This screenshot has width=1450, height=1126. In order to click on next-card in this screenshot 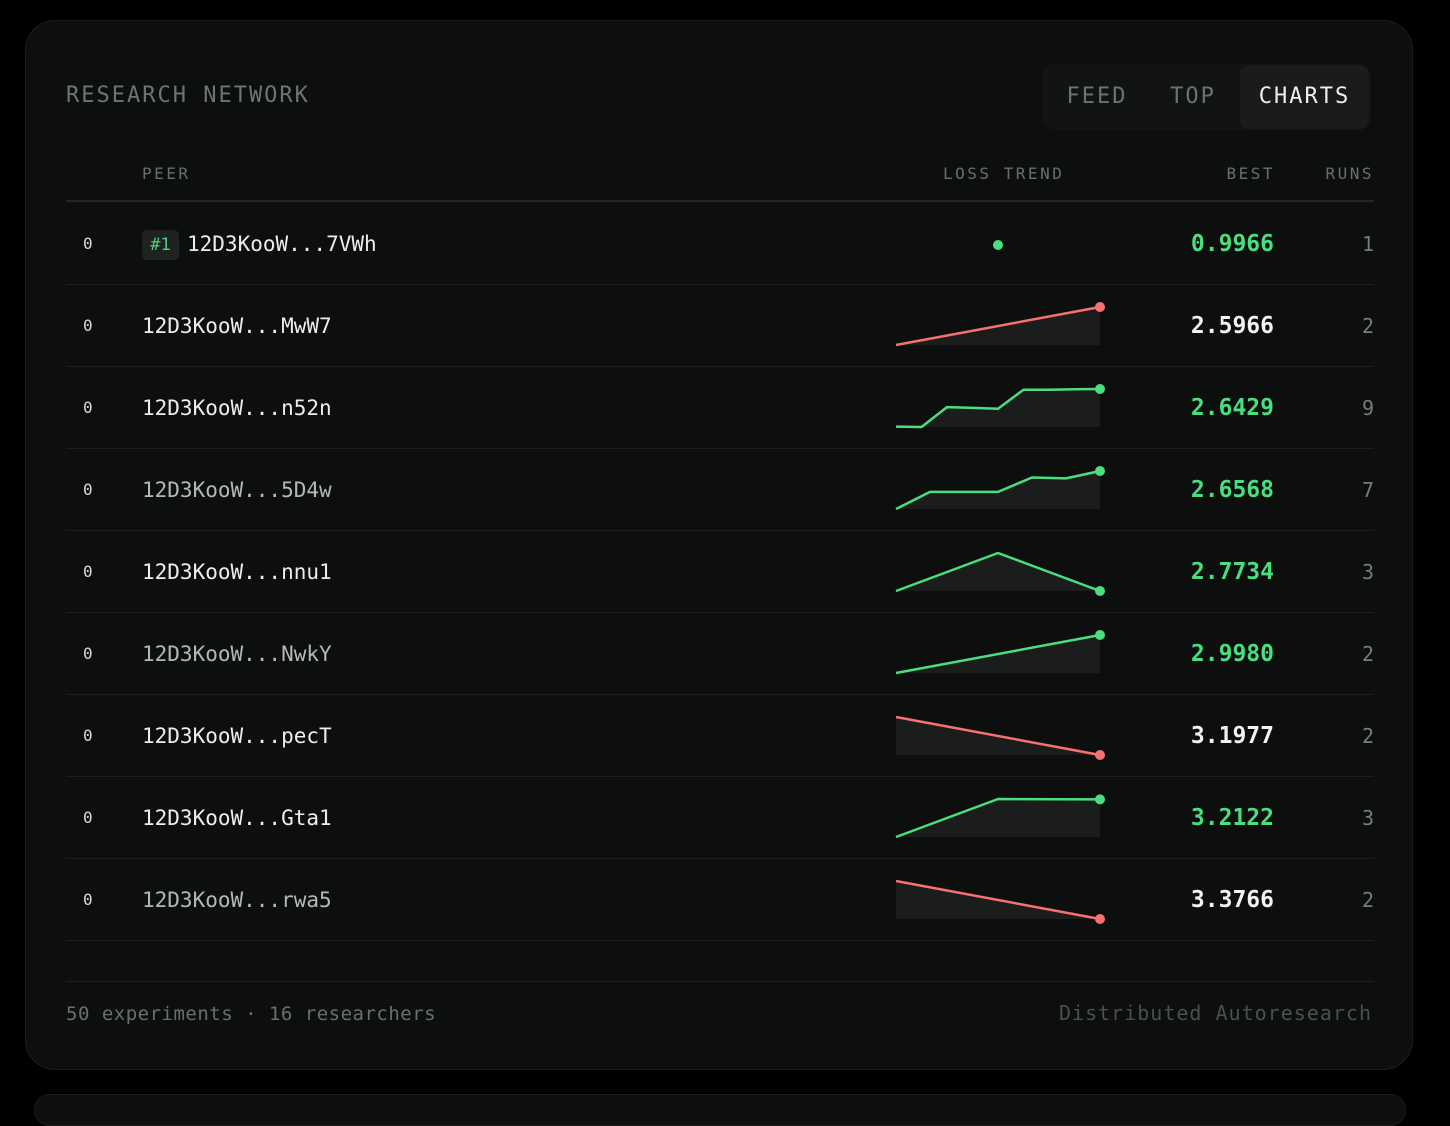, I will do `click(720, 1110)`.